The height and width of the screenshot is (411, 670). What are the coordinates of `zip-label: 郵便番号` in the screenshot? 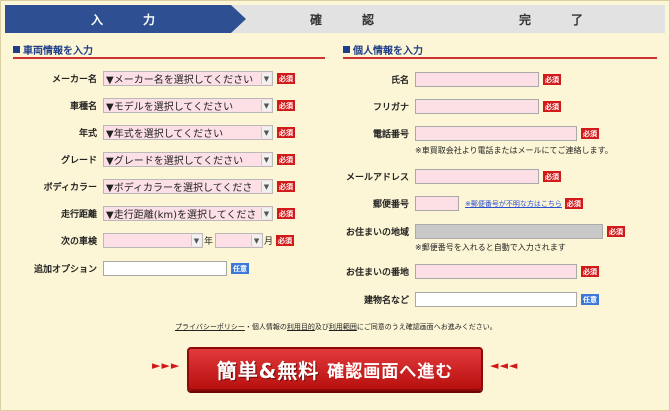 It's located at (390, 205).